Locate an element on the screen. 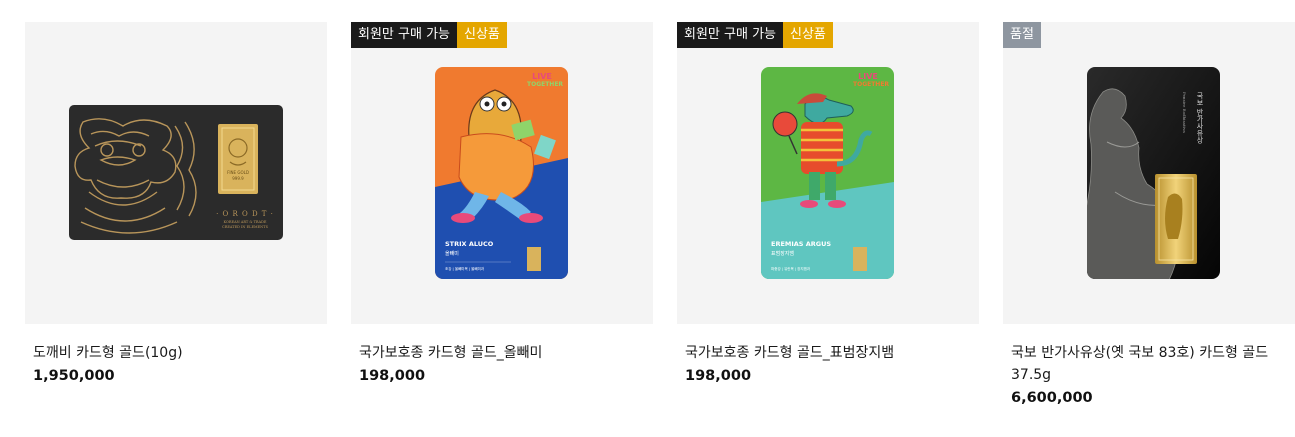 The height and width of the screenshot is (437, 1295). species-name: EREMIAS ARGUS is located at coordinates (801, 244).